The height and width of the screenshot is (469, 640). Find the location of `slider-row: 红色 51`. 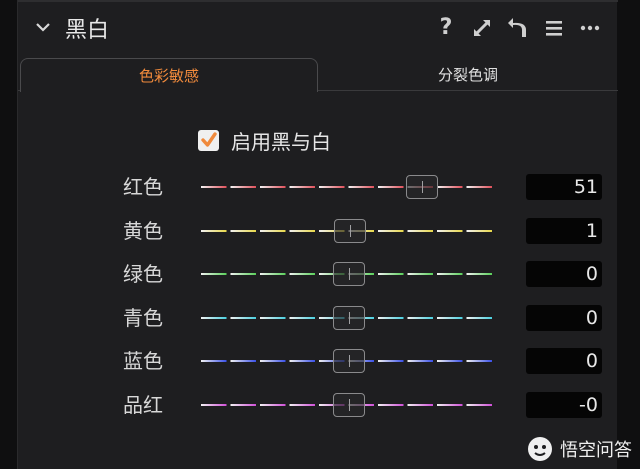

slider-row: 红色 51 is located at coordinates (318, 187).